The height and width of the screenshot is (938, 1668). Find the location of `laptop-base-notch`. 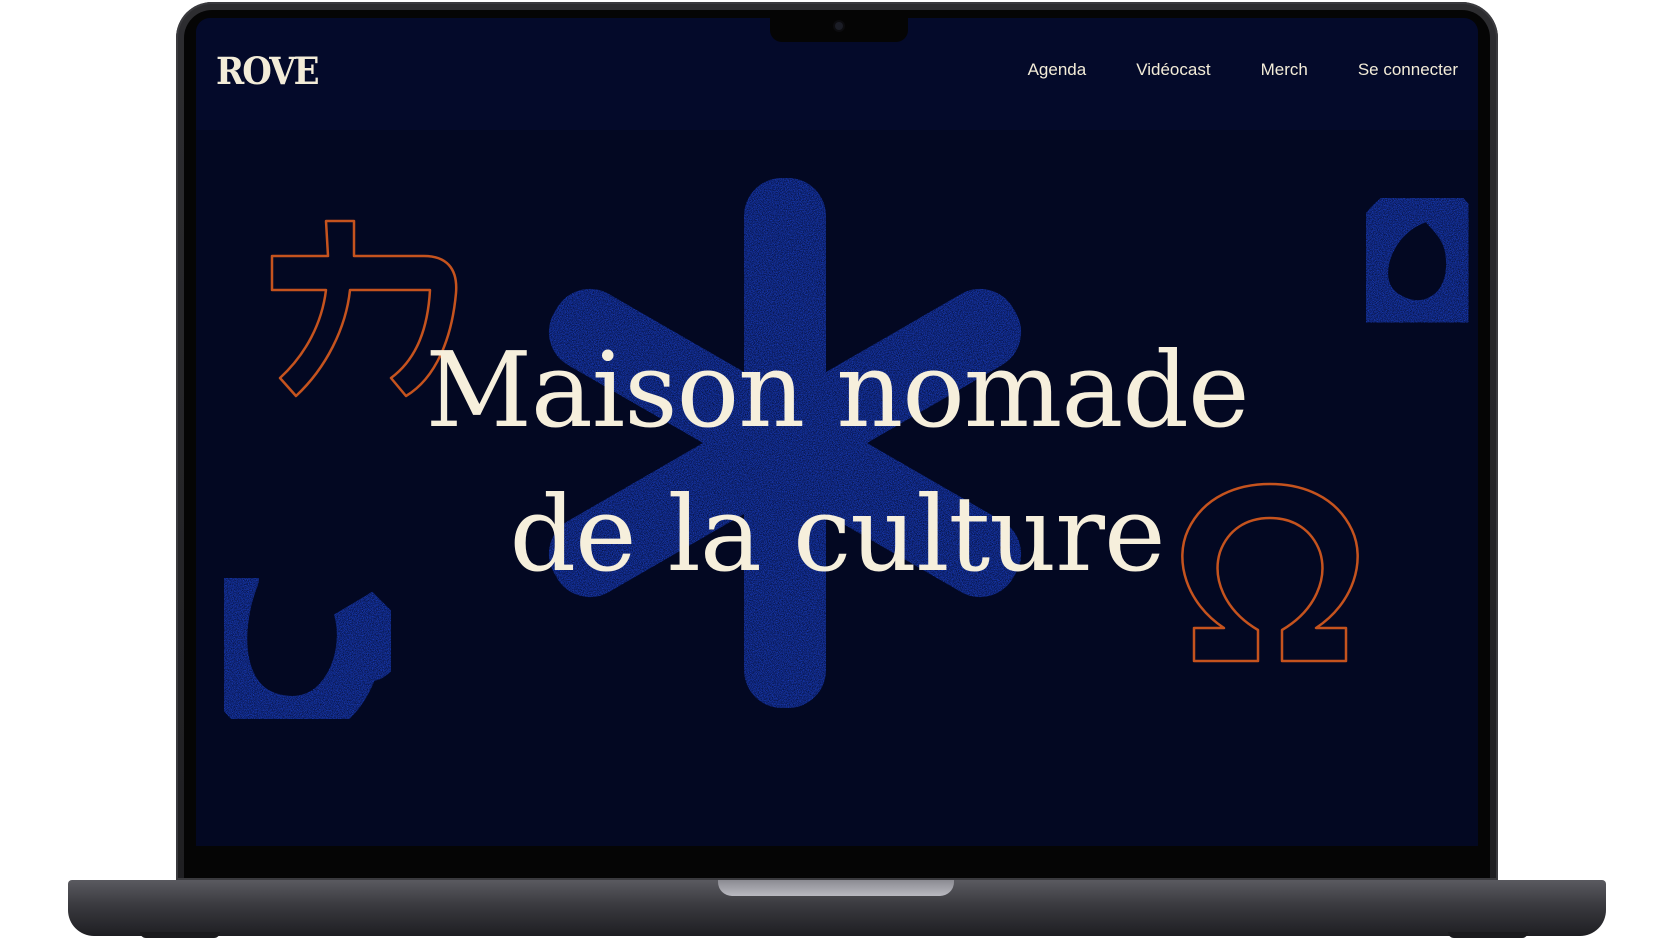

laptop-base-notch is located at coordinates (836, 888).